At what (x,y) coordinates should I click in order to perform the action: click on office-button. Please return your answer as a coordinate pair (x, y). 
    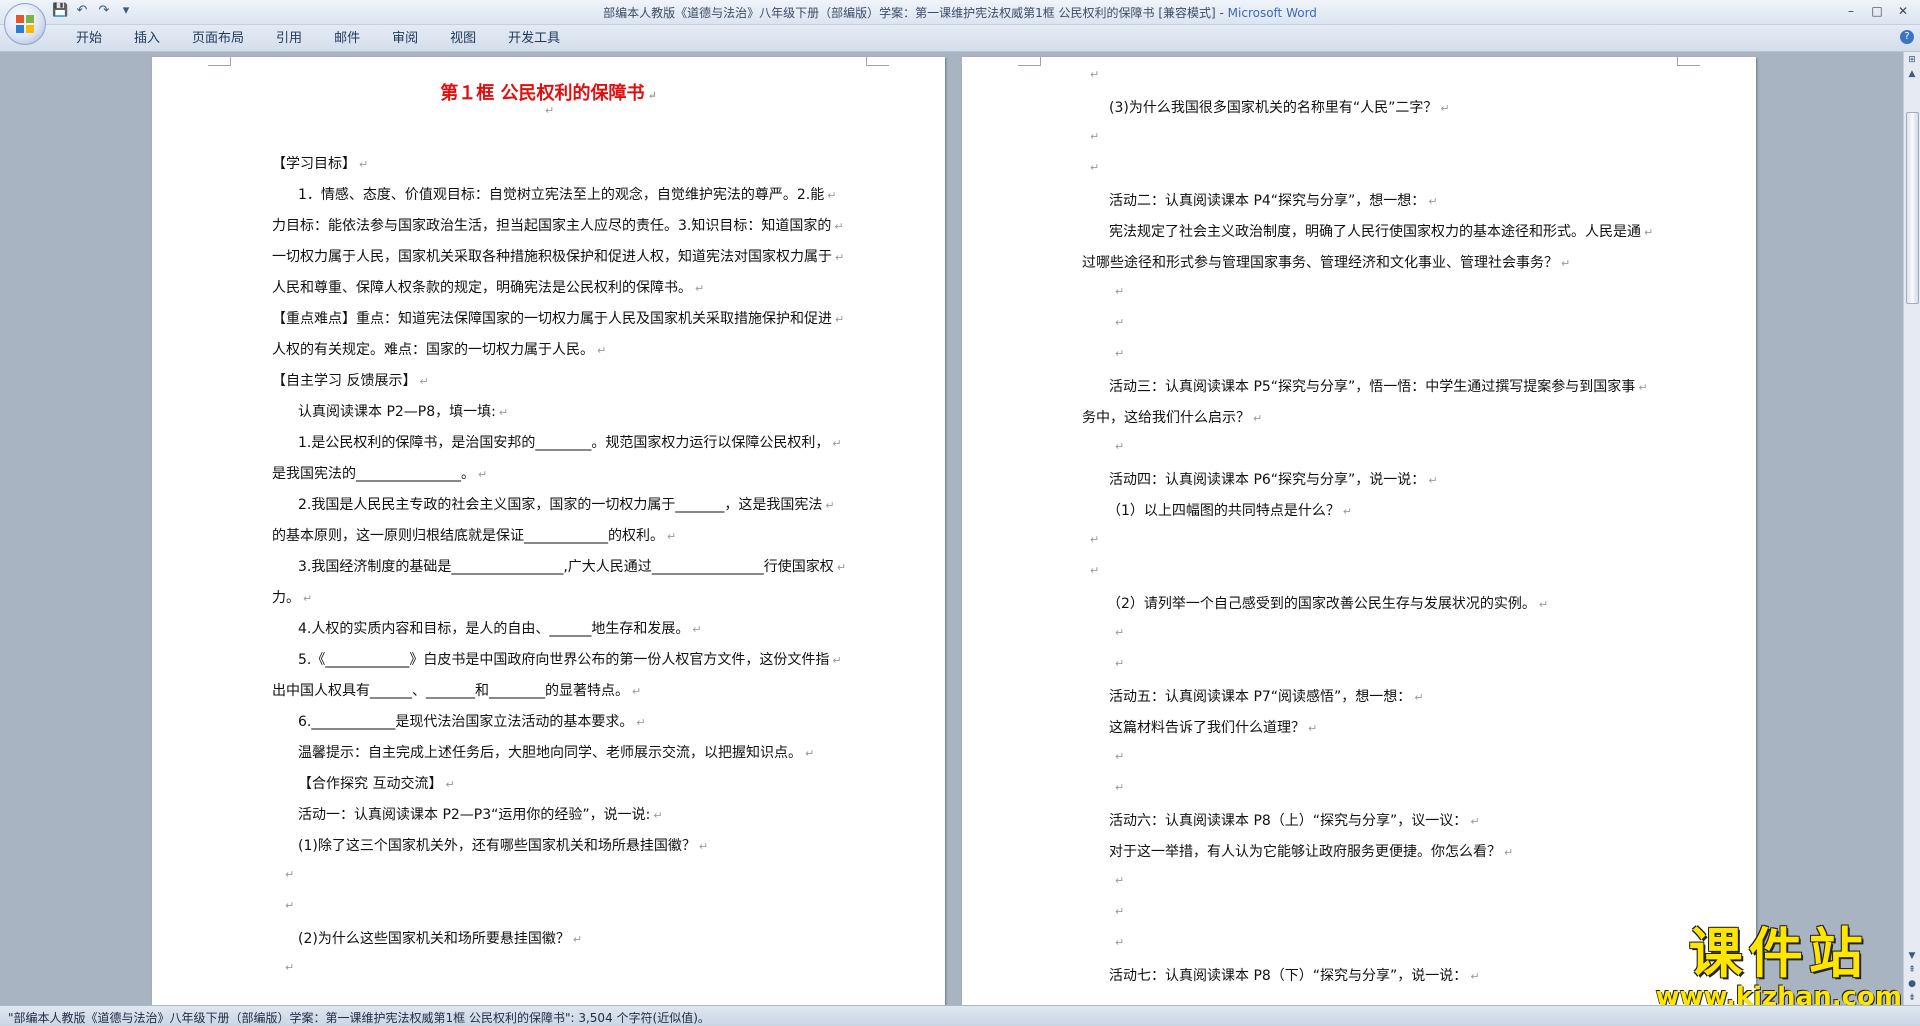
    Looking at the image, I should click on (25, 24).